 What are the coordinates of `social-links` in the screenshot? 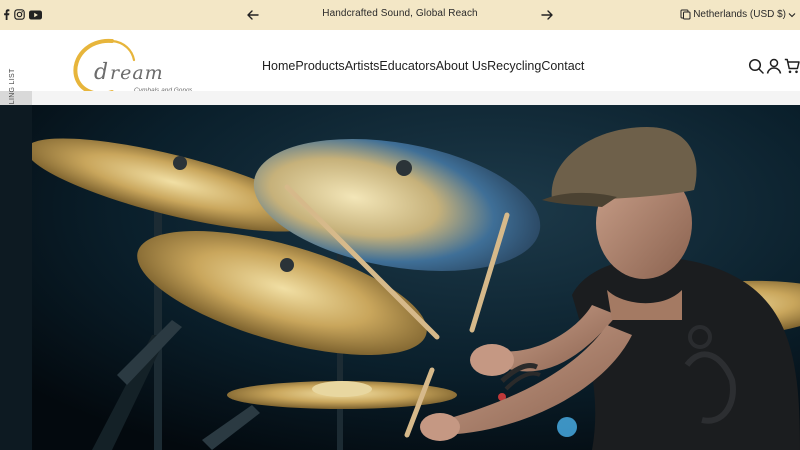 It's located at (22, 14).